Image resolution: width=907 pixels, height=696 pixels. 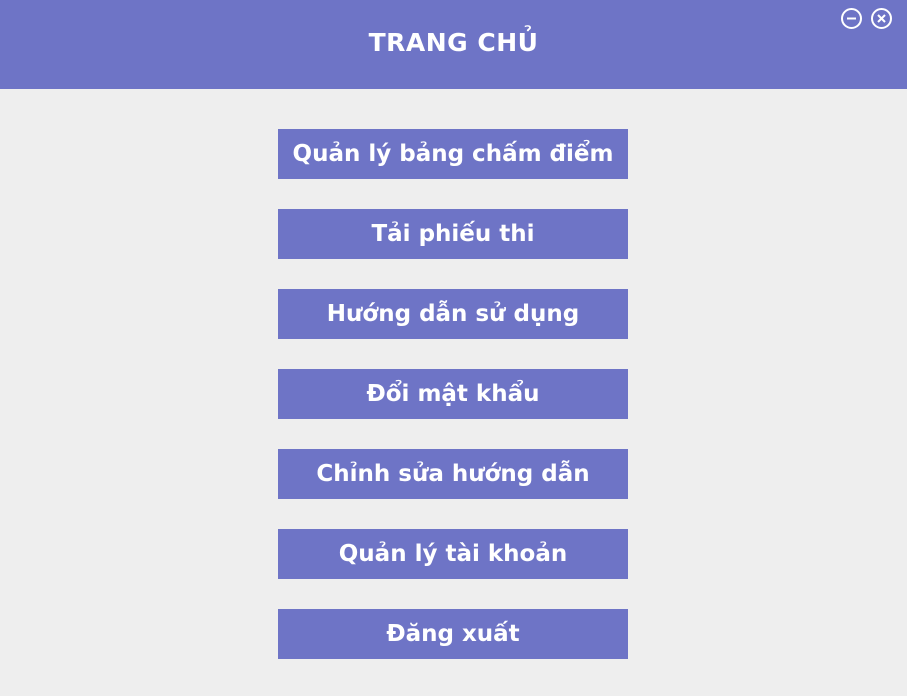 What do you see at coordinates (453, 394) in the screenshot?
I see `change-password-button: Đổi mật khẩu` at bounding box center [453, 394].